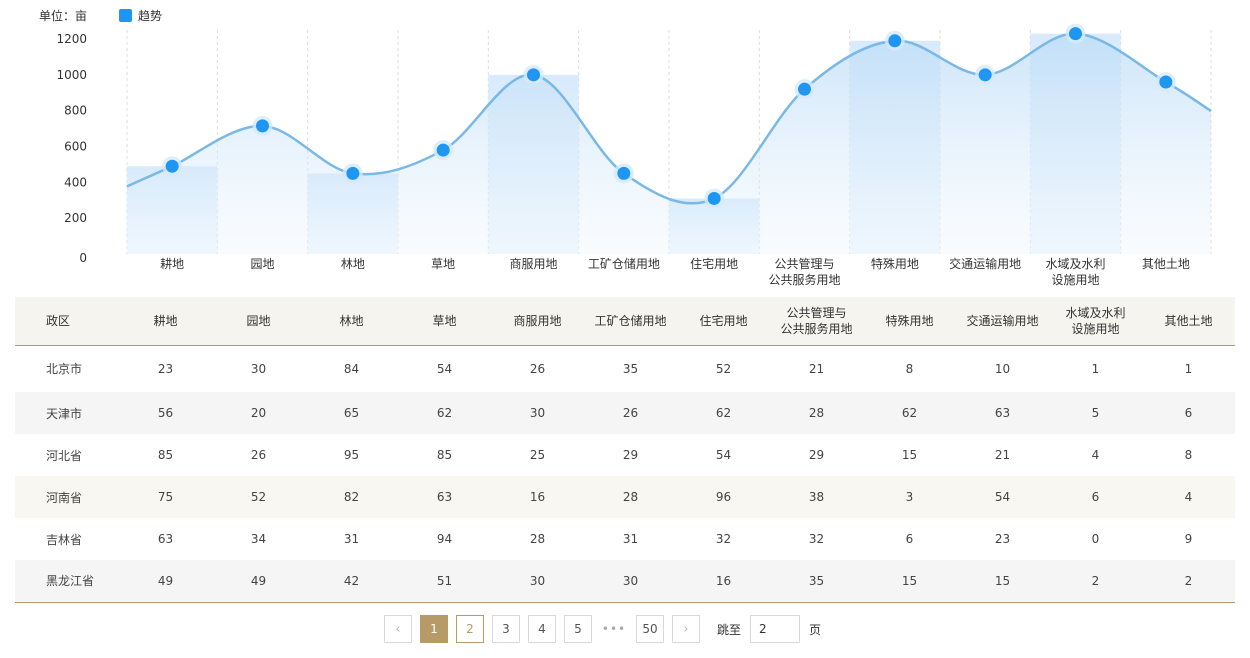 This screenshot has height=658, width=1250. I want to click on value-cell: 52, so click(723, 368).